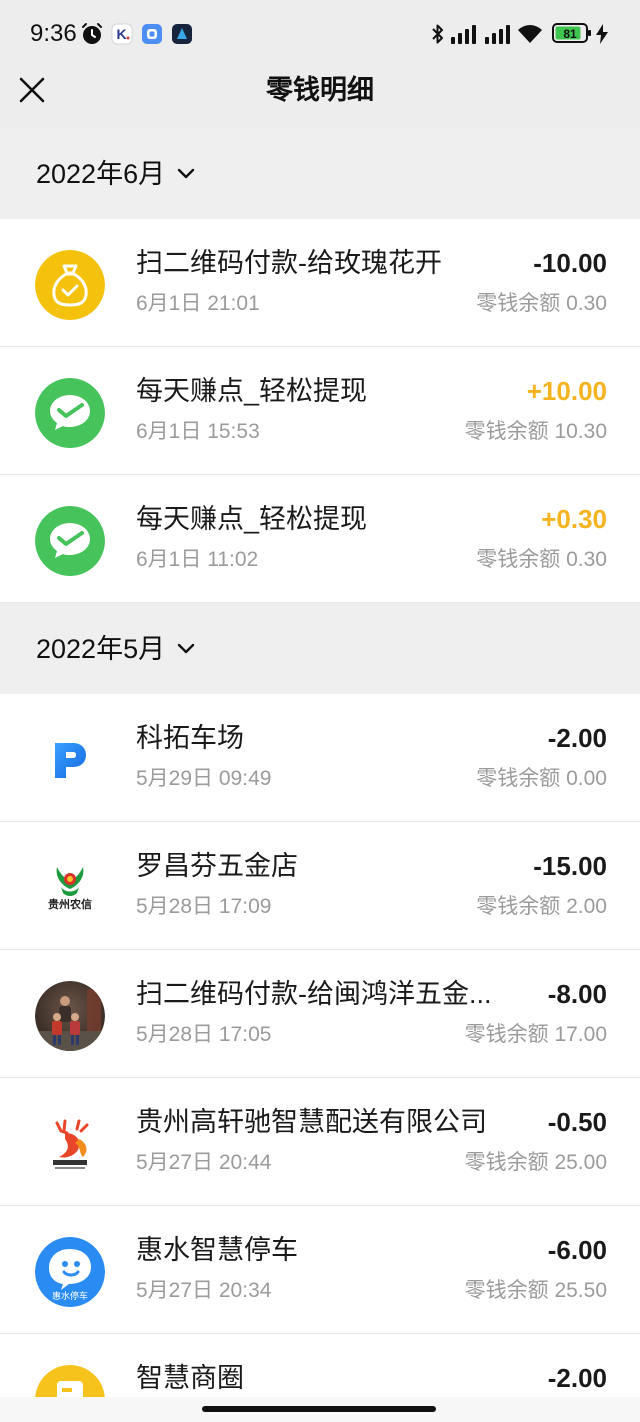 The height and width of the screenshot is (1422, 640). I want to click on transaction-amount: -8.00, so click(577, 994).